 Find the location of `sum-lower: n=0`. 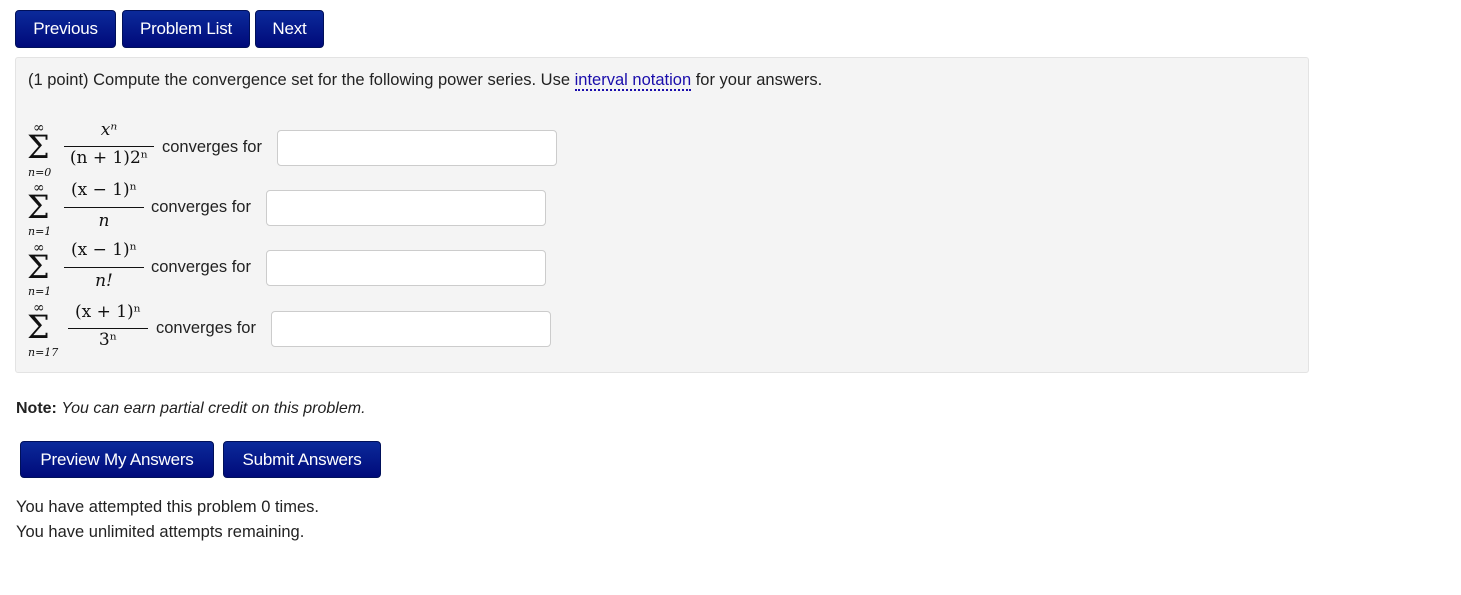

sum-lower: n=0 is located at coordinates (40, 172).